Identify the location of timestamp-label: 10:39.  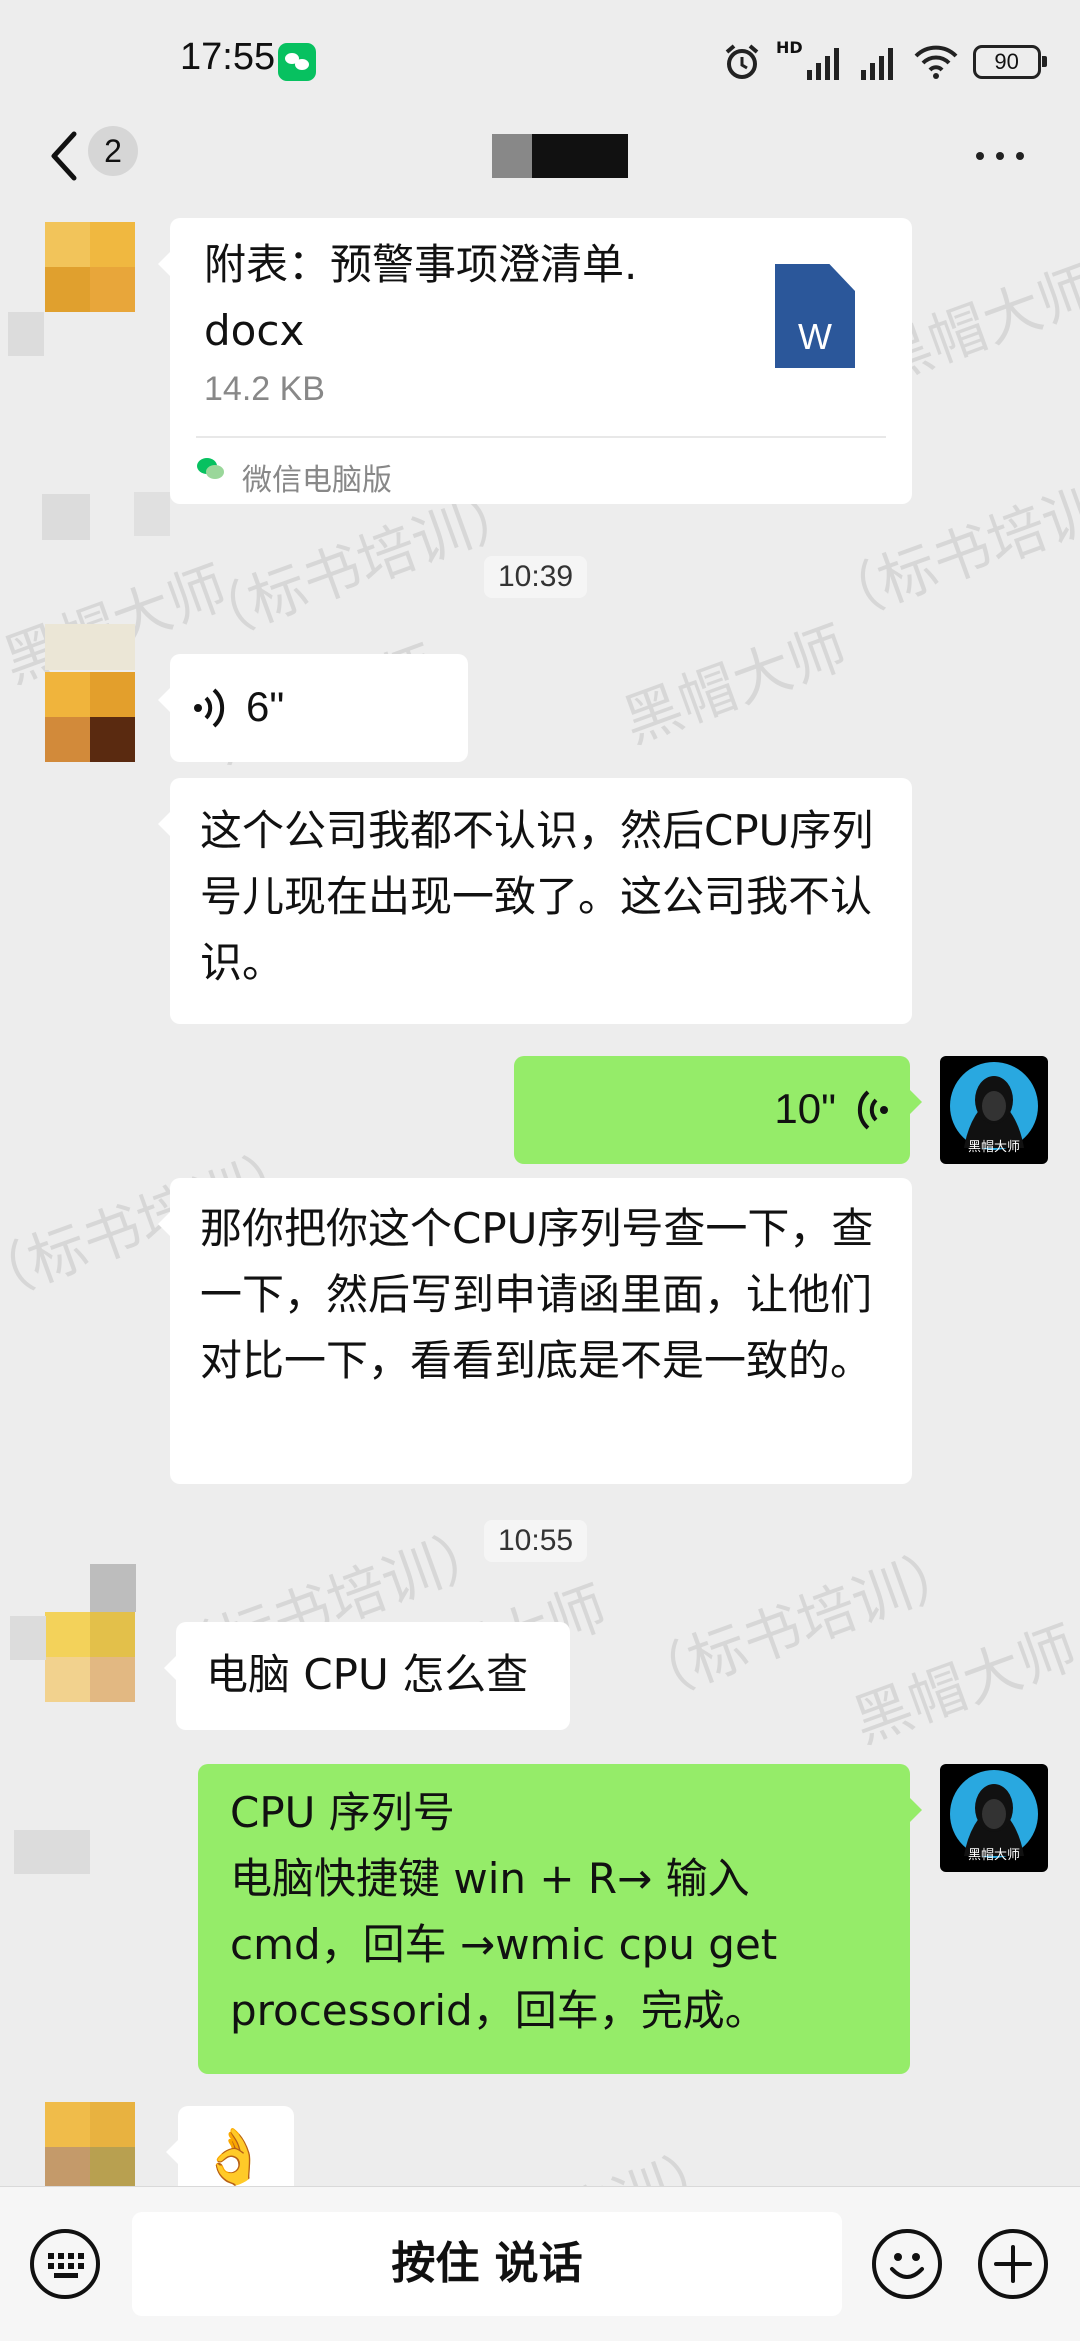
(536, 577).